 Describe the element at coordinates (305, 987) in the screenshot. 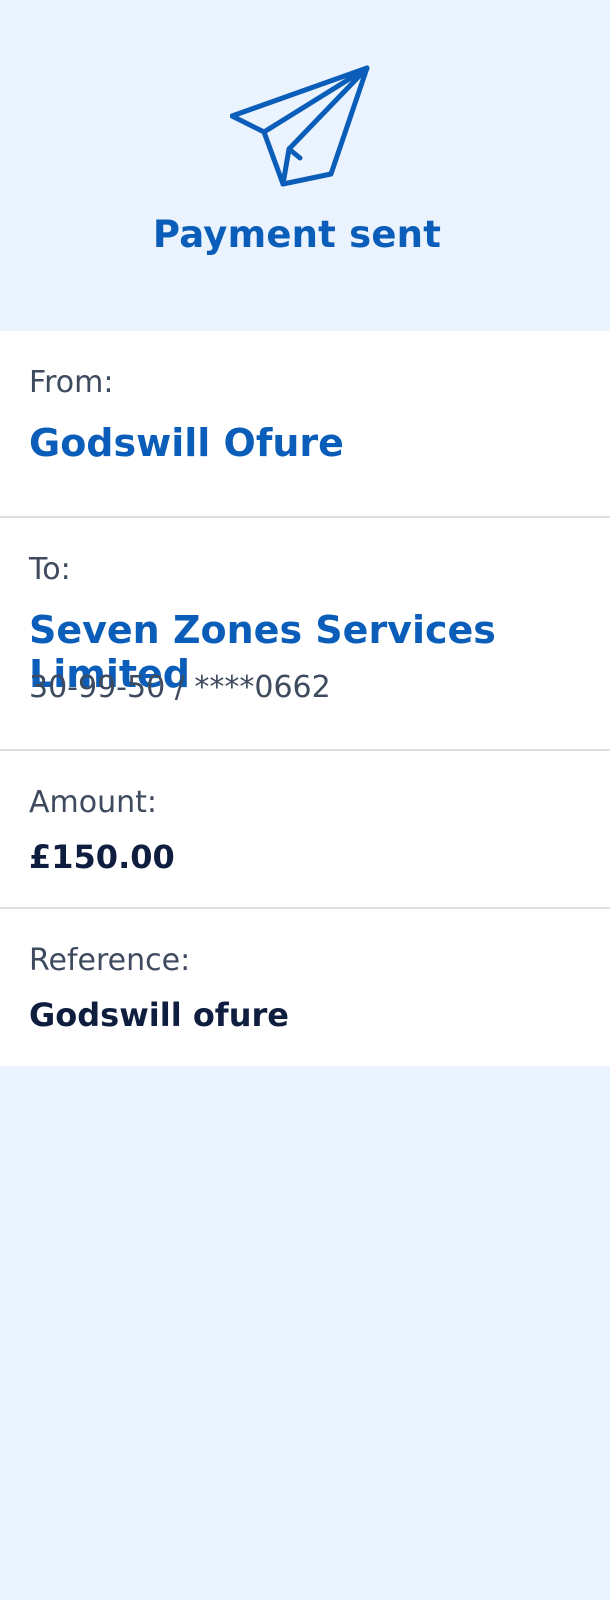

I see `reference-row: Reference: Godswill ofure` at that location.